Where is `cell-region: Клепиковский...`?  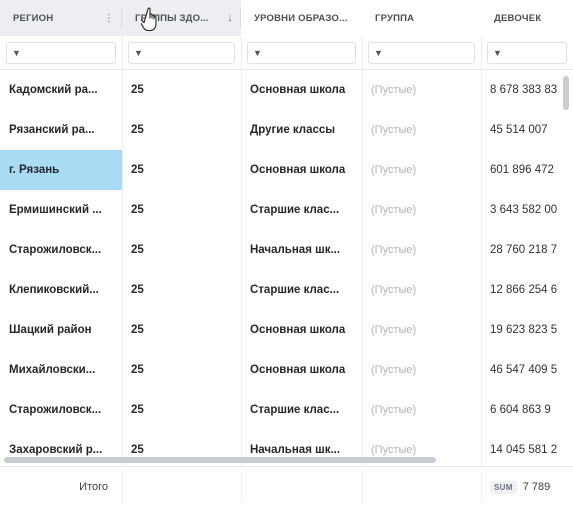 cell-region: Клепиковский... is located at coordinates (61, 290).